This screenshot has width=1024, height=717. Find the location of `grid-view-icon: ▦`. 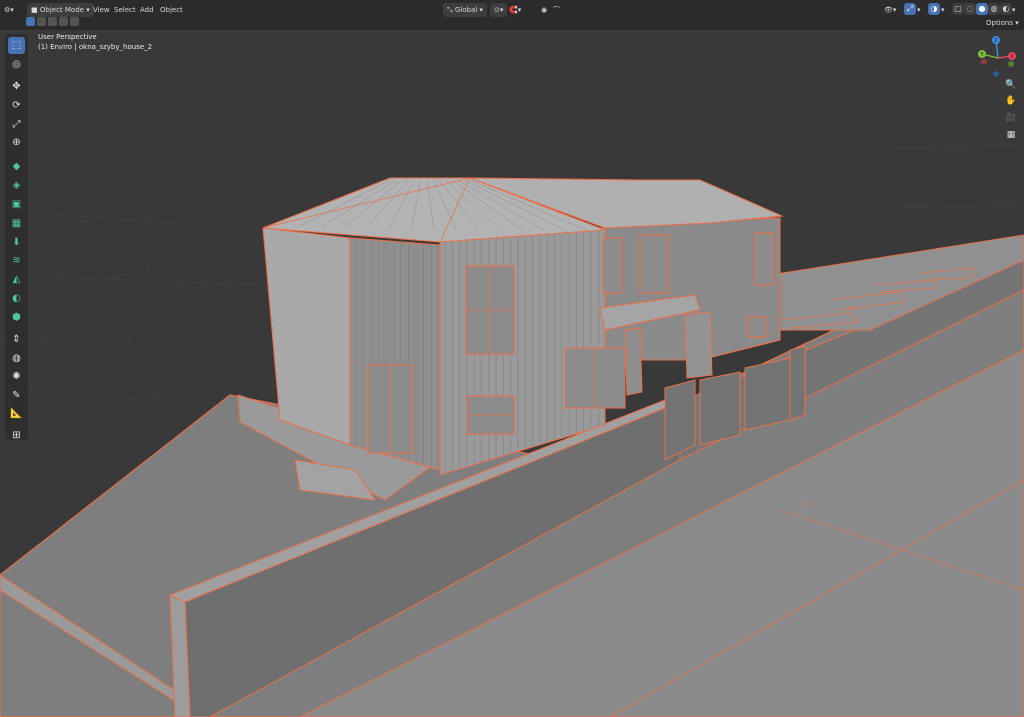

grid-view-icon: ▦ is located at coordinates (1011, 135).